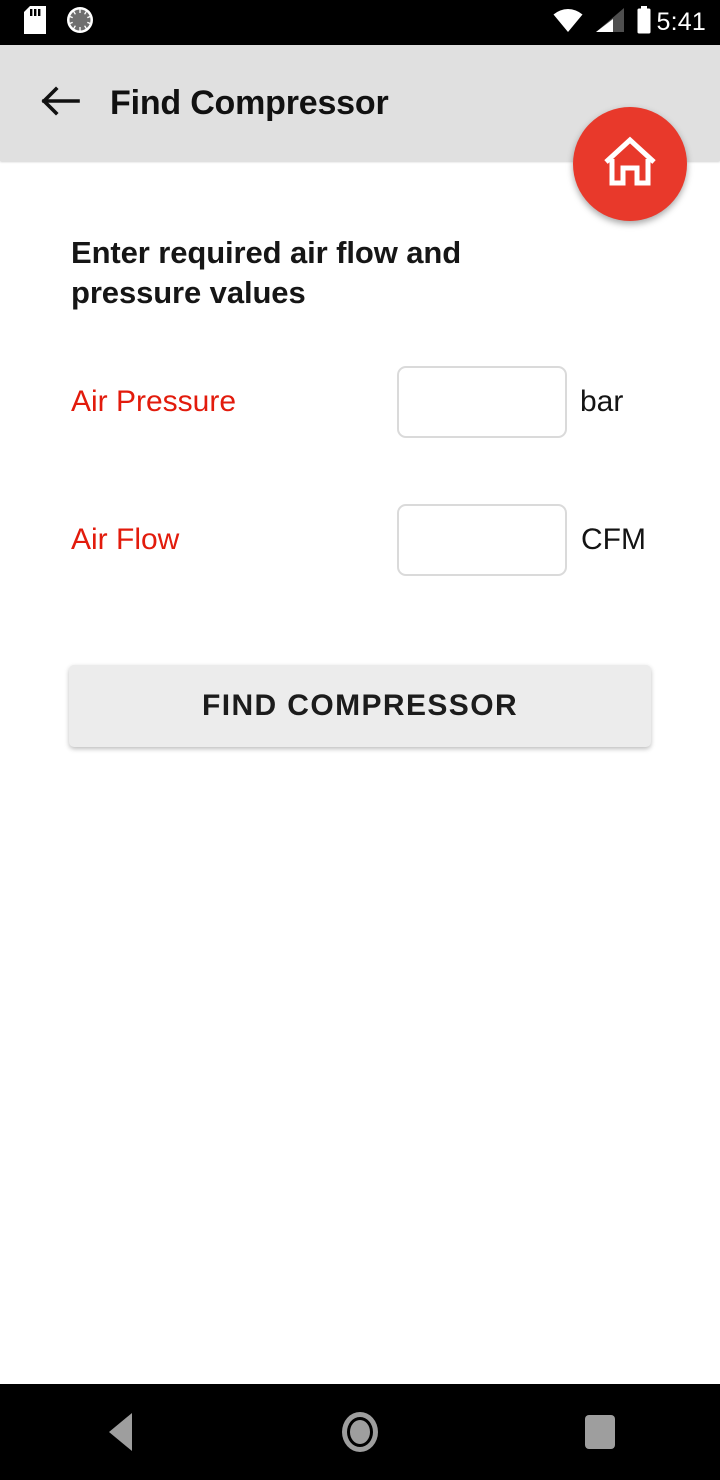 Image resolution: width=720 pixels, height=1480 pixels. I want to click on home-fab-button, so click(630, 164).